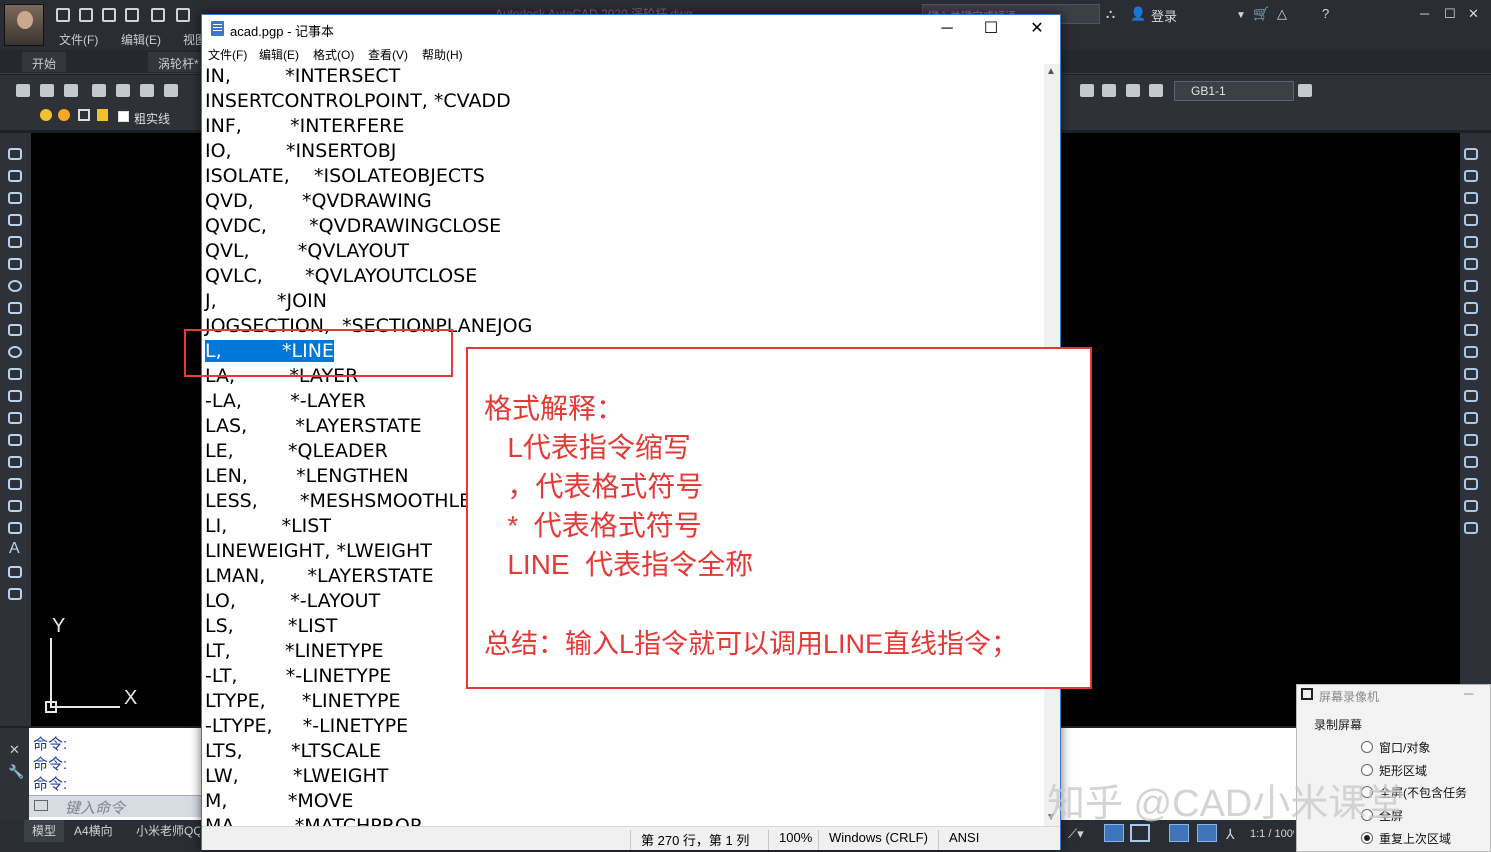  What do you see at coordinates (15, 220) in the screenshot?
I see `draw-polygon-icon` at bounding box center [15, 220].